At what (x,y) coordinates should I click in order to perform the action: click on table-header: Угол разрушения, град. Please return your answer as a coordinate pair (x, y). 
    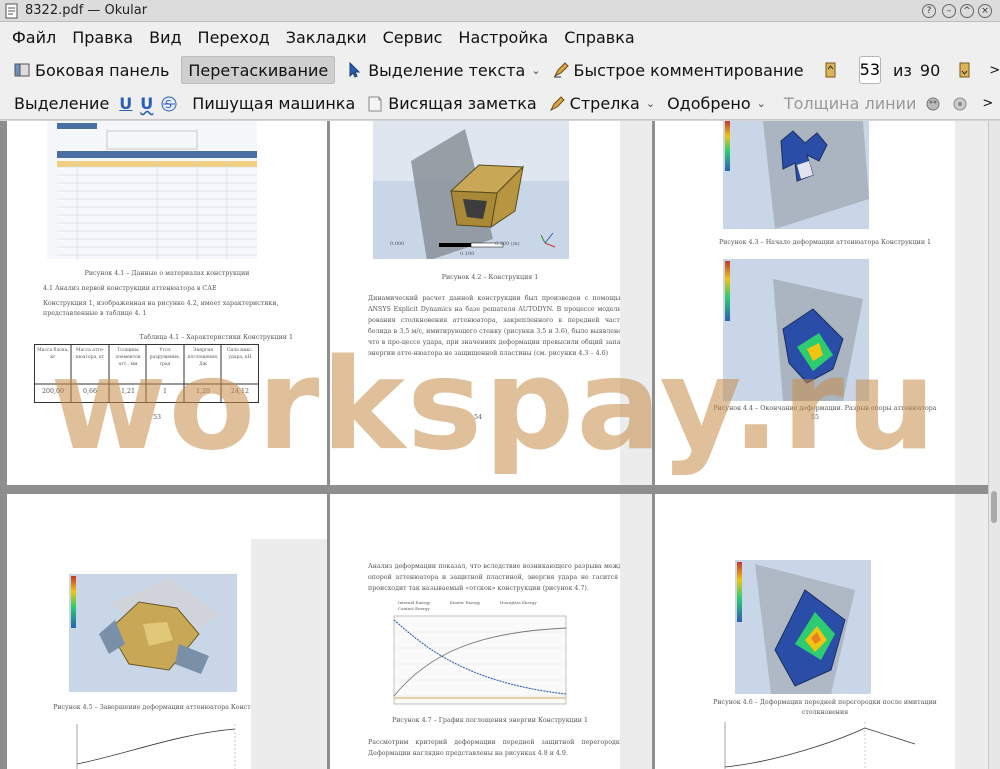
    Looking at the image, I should click on (165, 357).